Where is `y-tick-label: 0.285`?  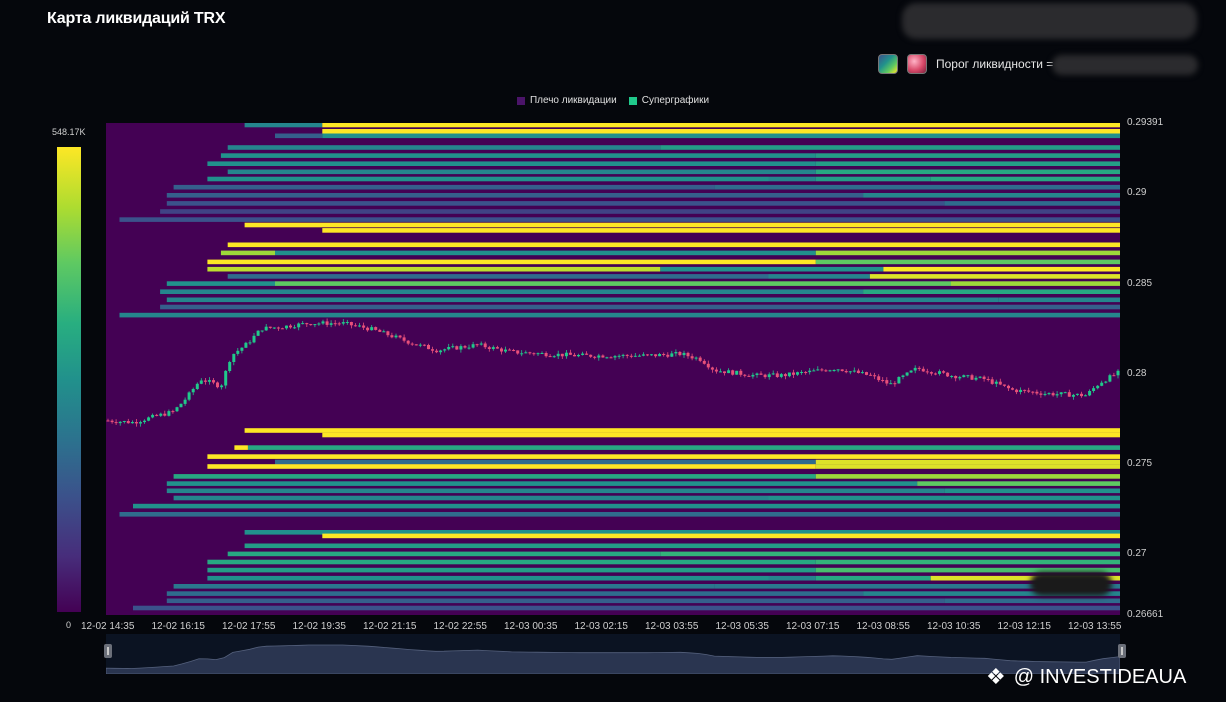 y-tick-label: 0.285 is located at coordinates (1140, 283).